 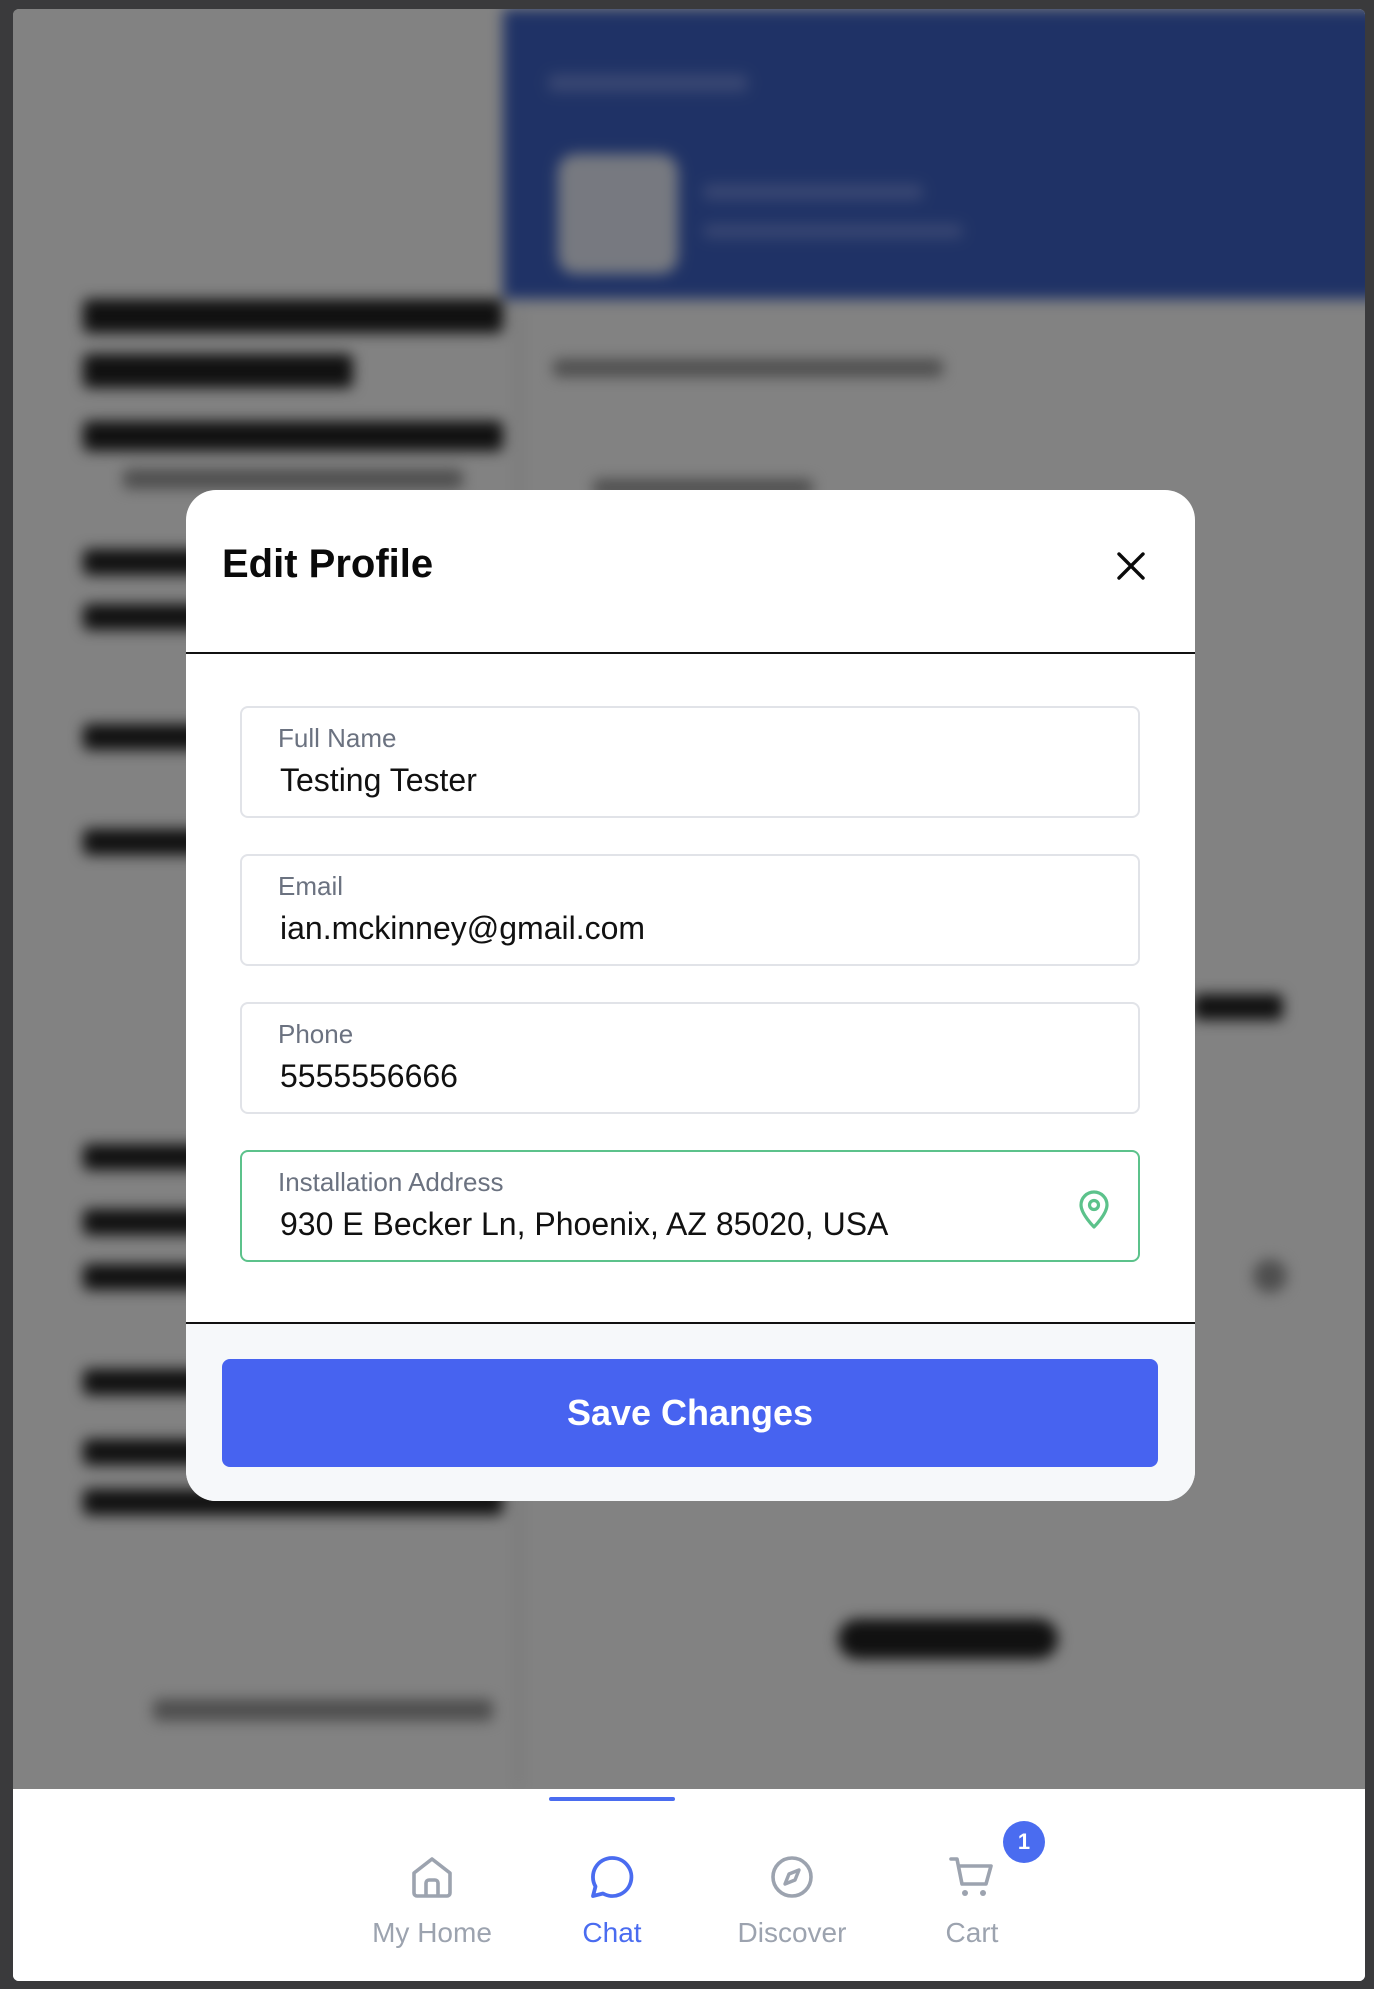 What do you see at coordinates (670, 1076) in the screenshot?
I see `phone-input` at bounding box center [670, 1076].